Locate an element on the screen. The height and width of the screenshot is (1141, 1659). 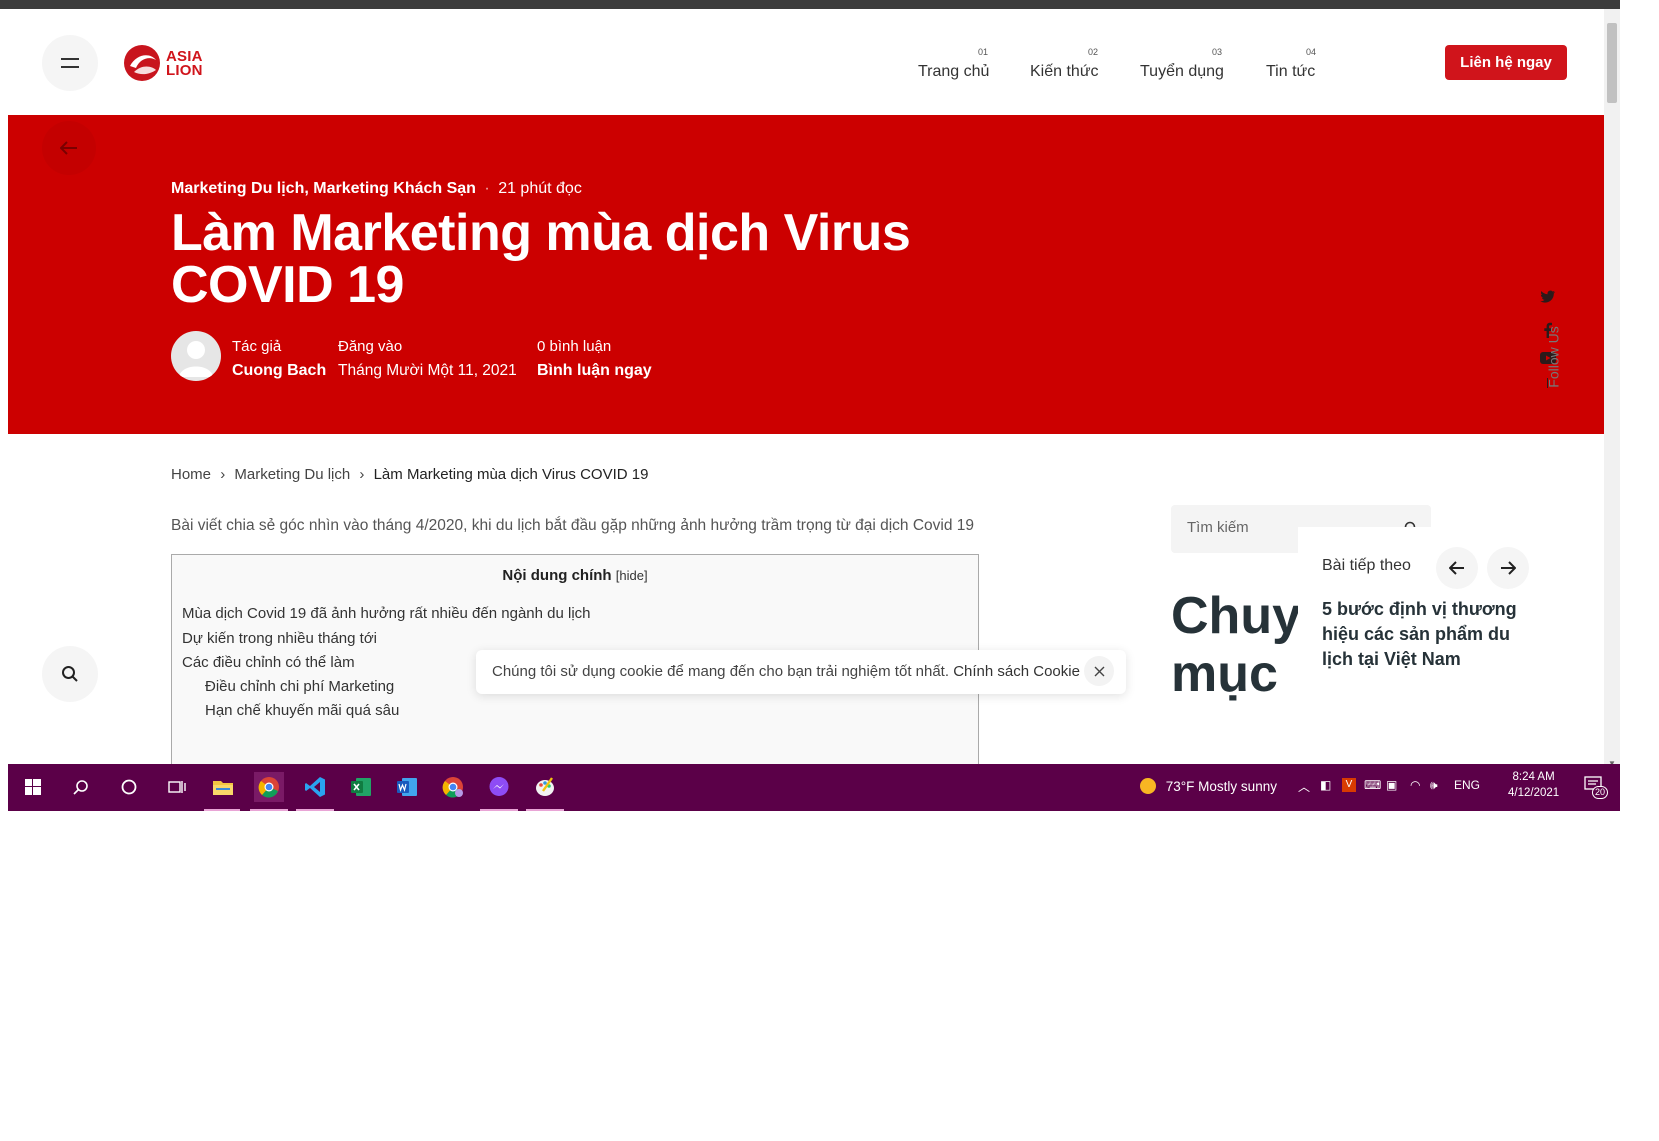
messenger-icon is located at coordinates (499, 786).